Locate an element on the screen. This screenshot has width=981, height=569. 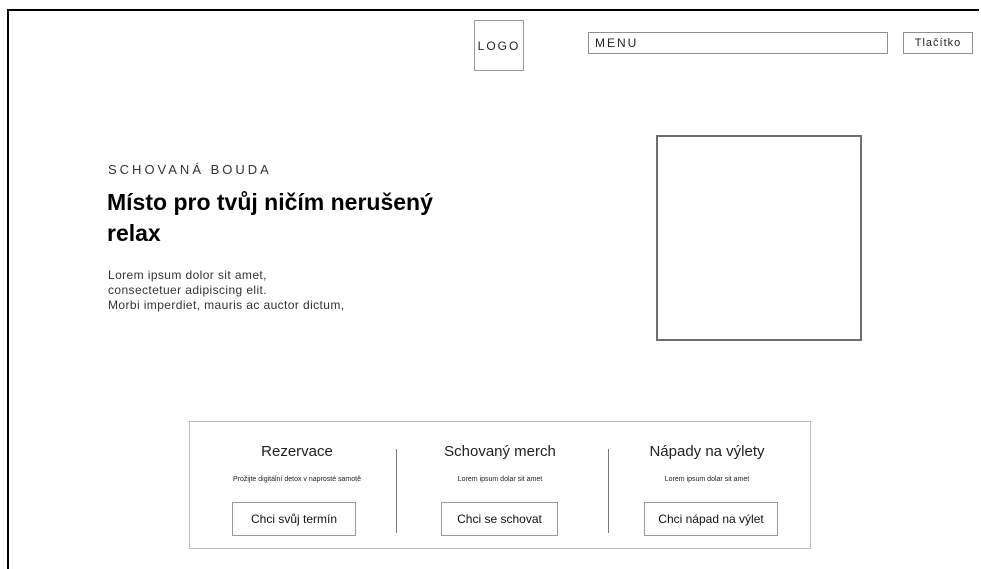
menu-bar: MENU is located at coordinates (738, 43).